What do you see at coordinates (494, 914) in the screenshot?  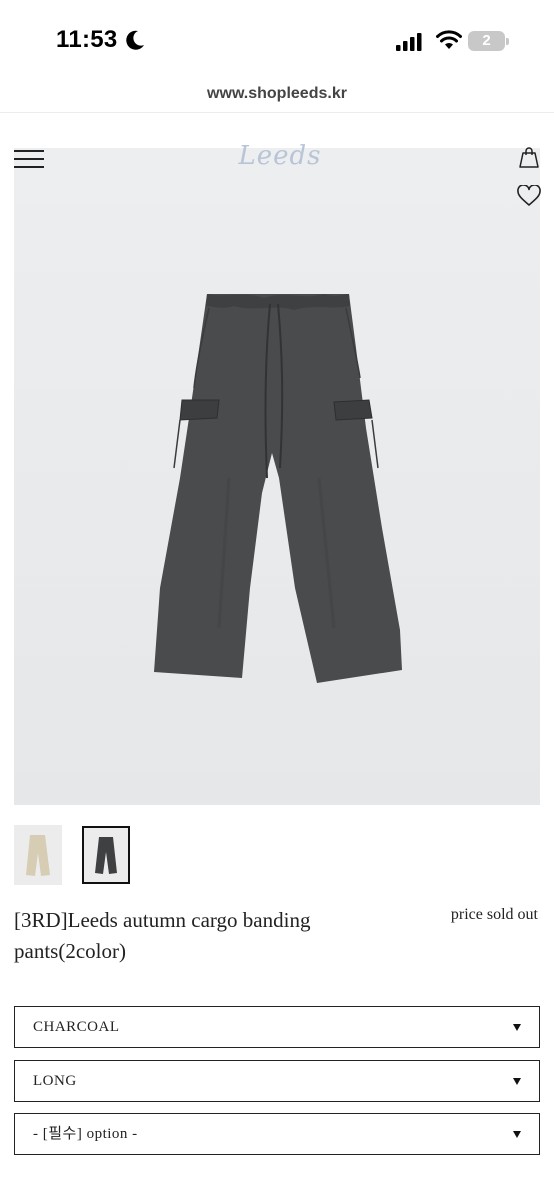 I see `price-status: price sold out` at bounding box center [494, 914].